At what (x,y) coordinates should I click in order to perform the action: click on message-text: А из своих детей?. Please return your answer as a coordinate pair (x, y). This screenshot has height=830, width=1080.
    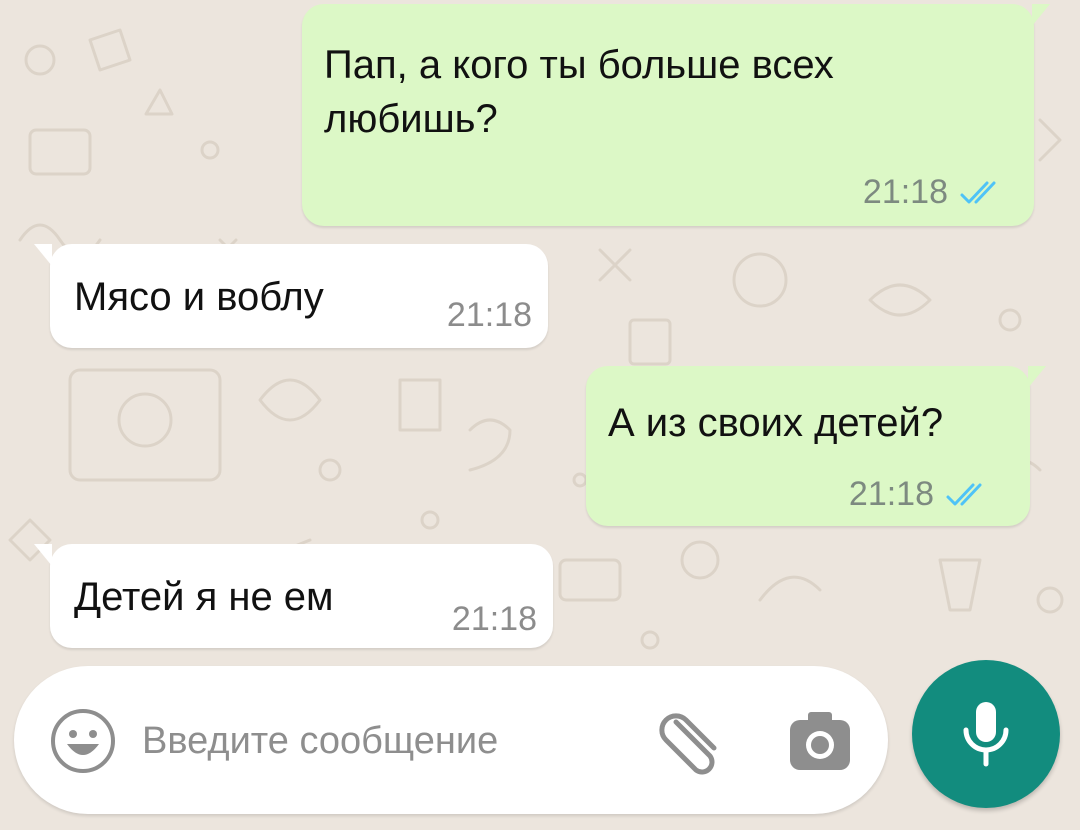
    Looking at the image, I should click on (776, 423).